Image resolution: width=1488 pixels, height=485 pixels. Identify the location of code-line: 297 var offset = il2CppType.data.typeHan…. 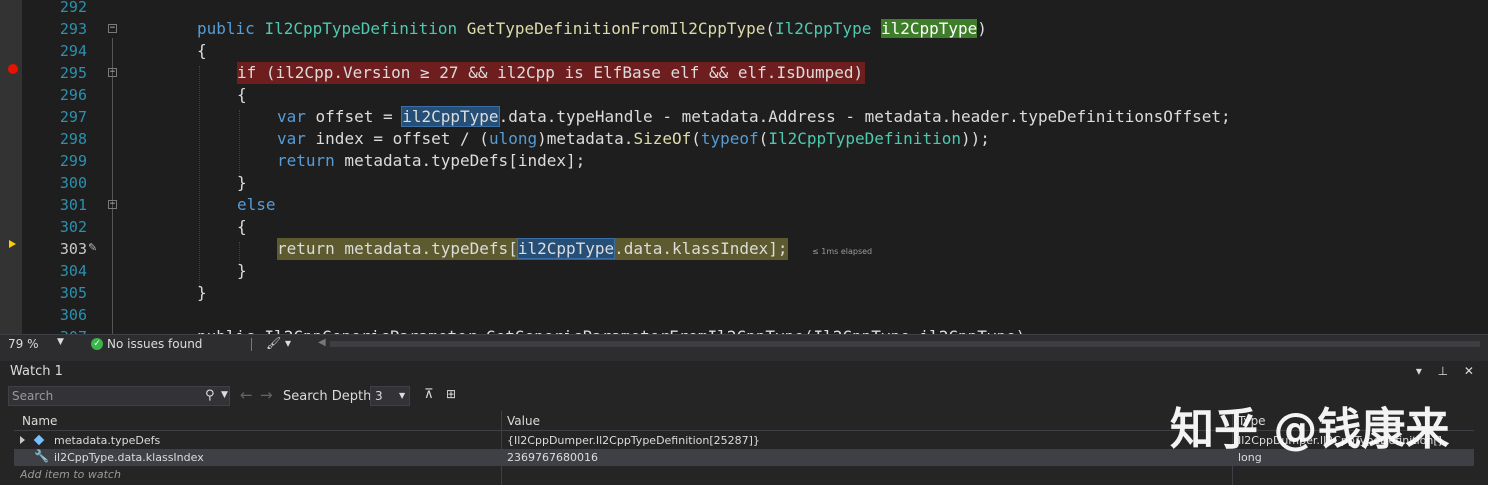
(744, 117).